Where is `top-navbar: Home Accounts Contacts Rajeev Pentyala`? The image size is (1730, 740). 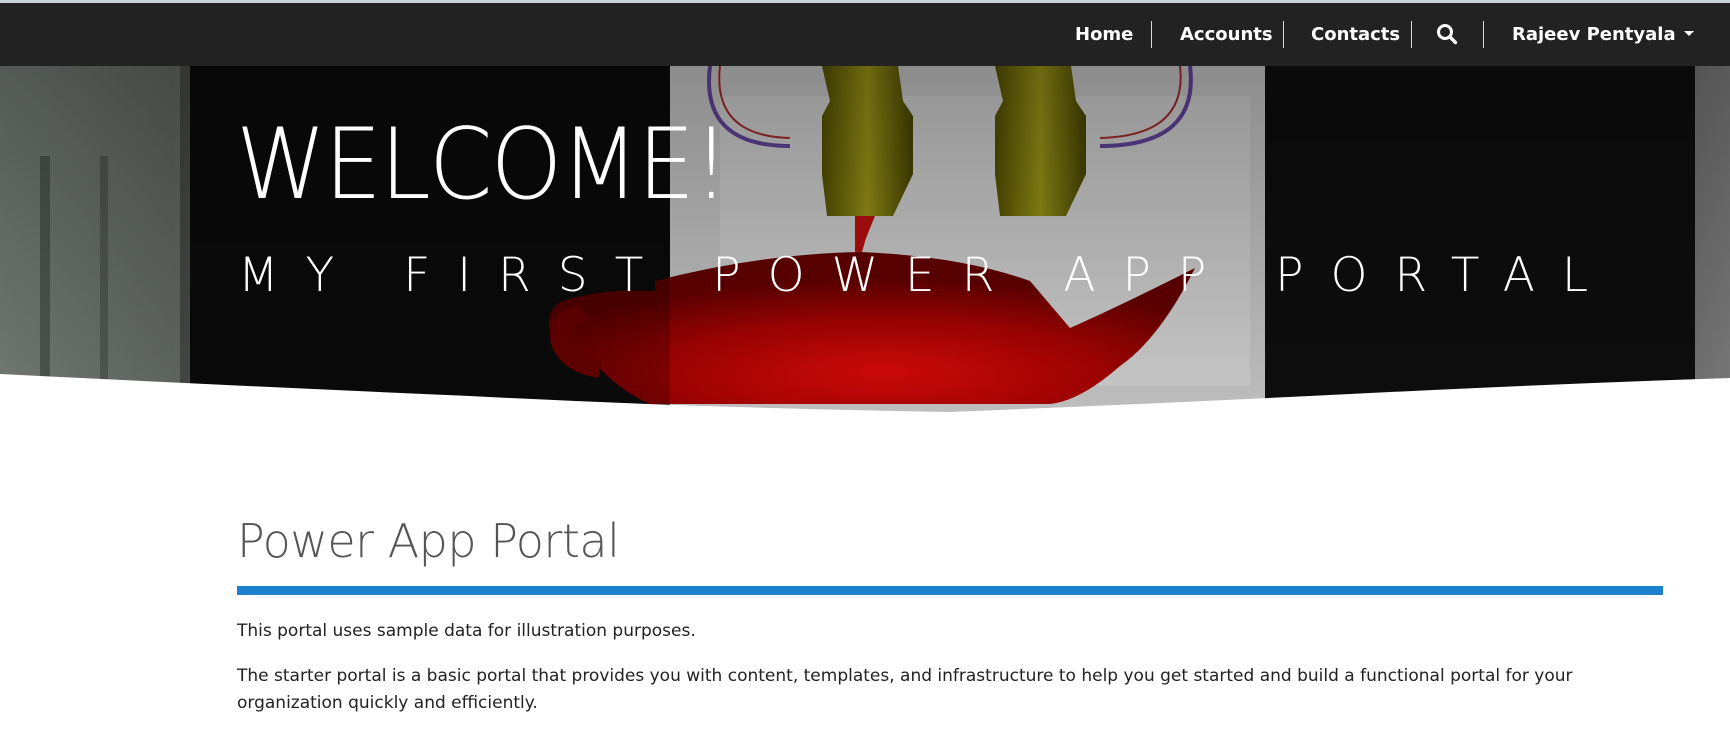
top-navbar: Home Accounts Contacts Rajeev Pentyala is located at coordinates (865, 34).